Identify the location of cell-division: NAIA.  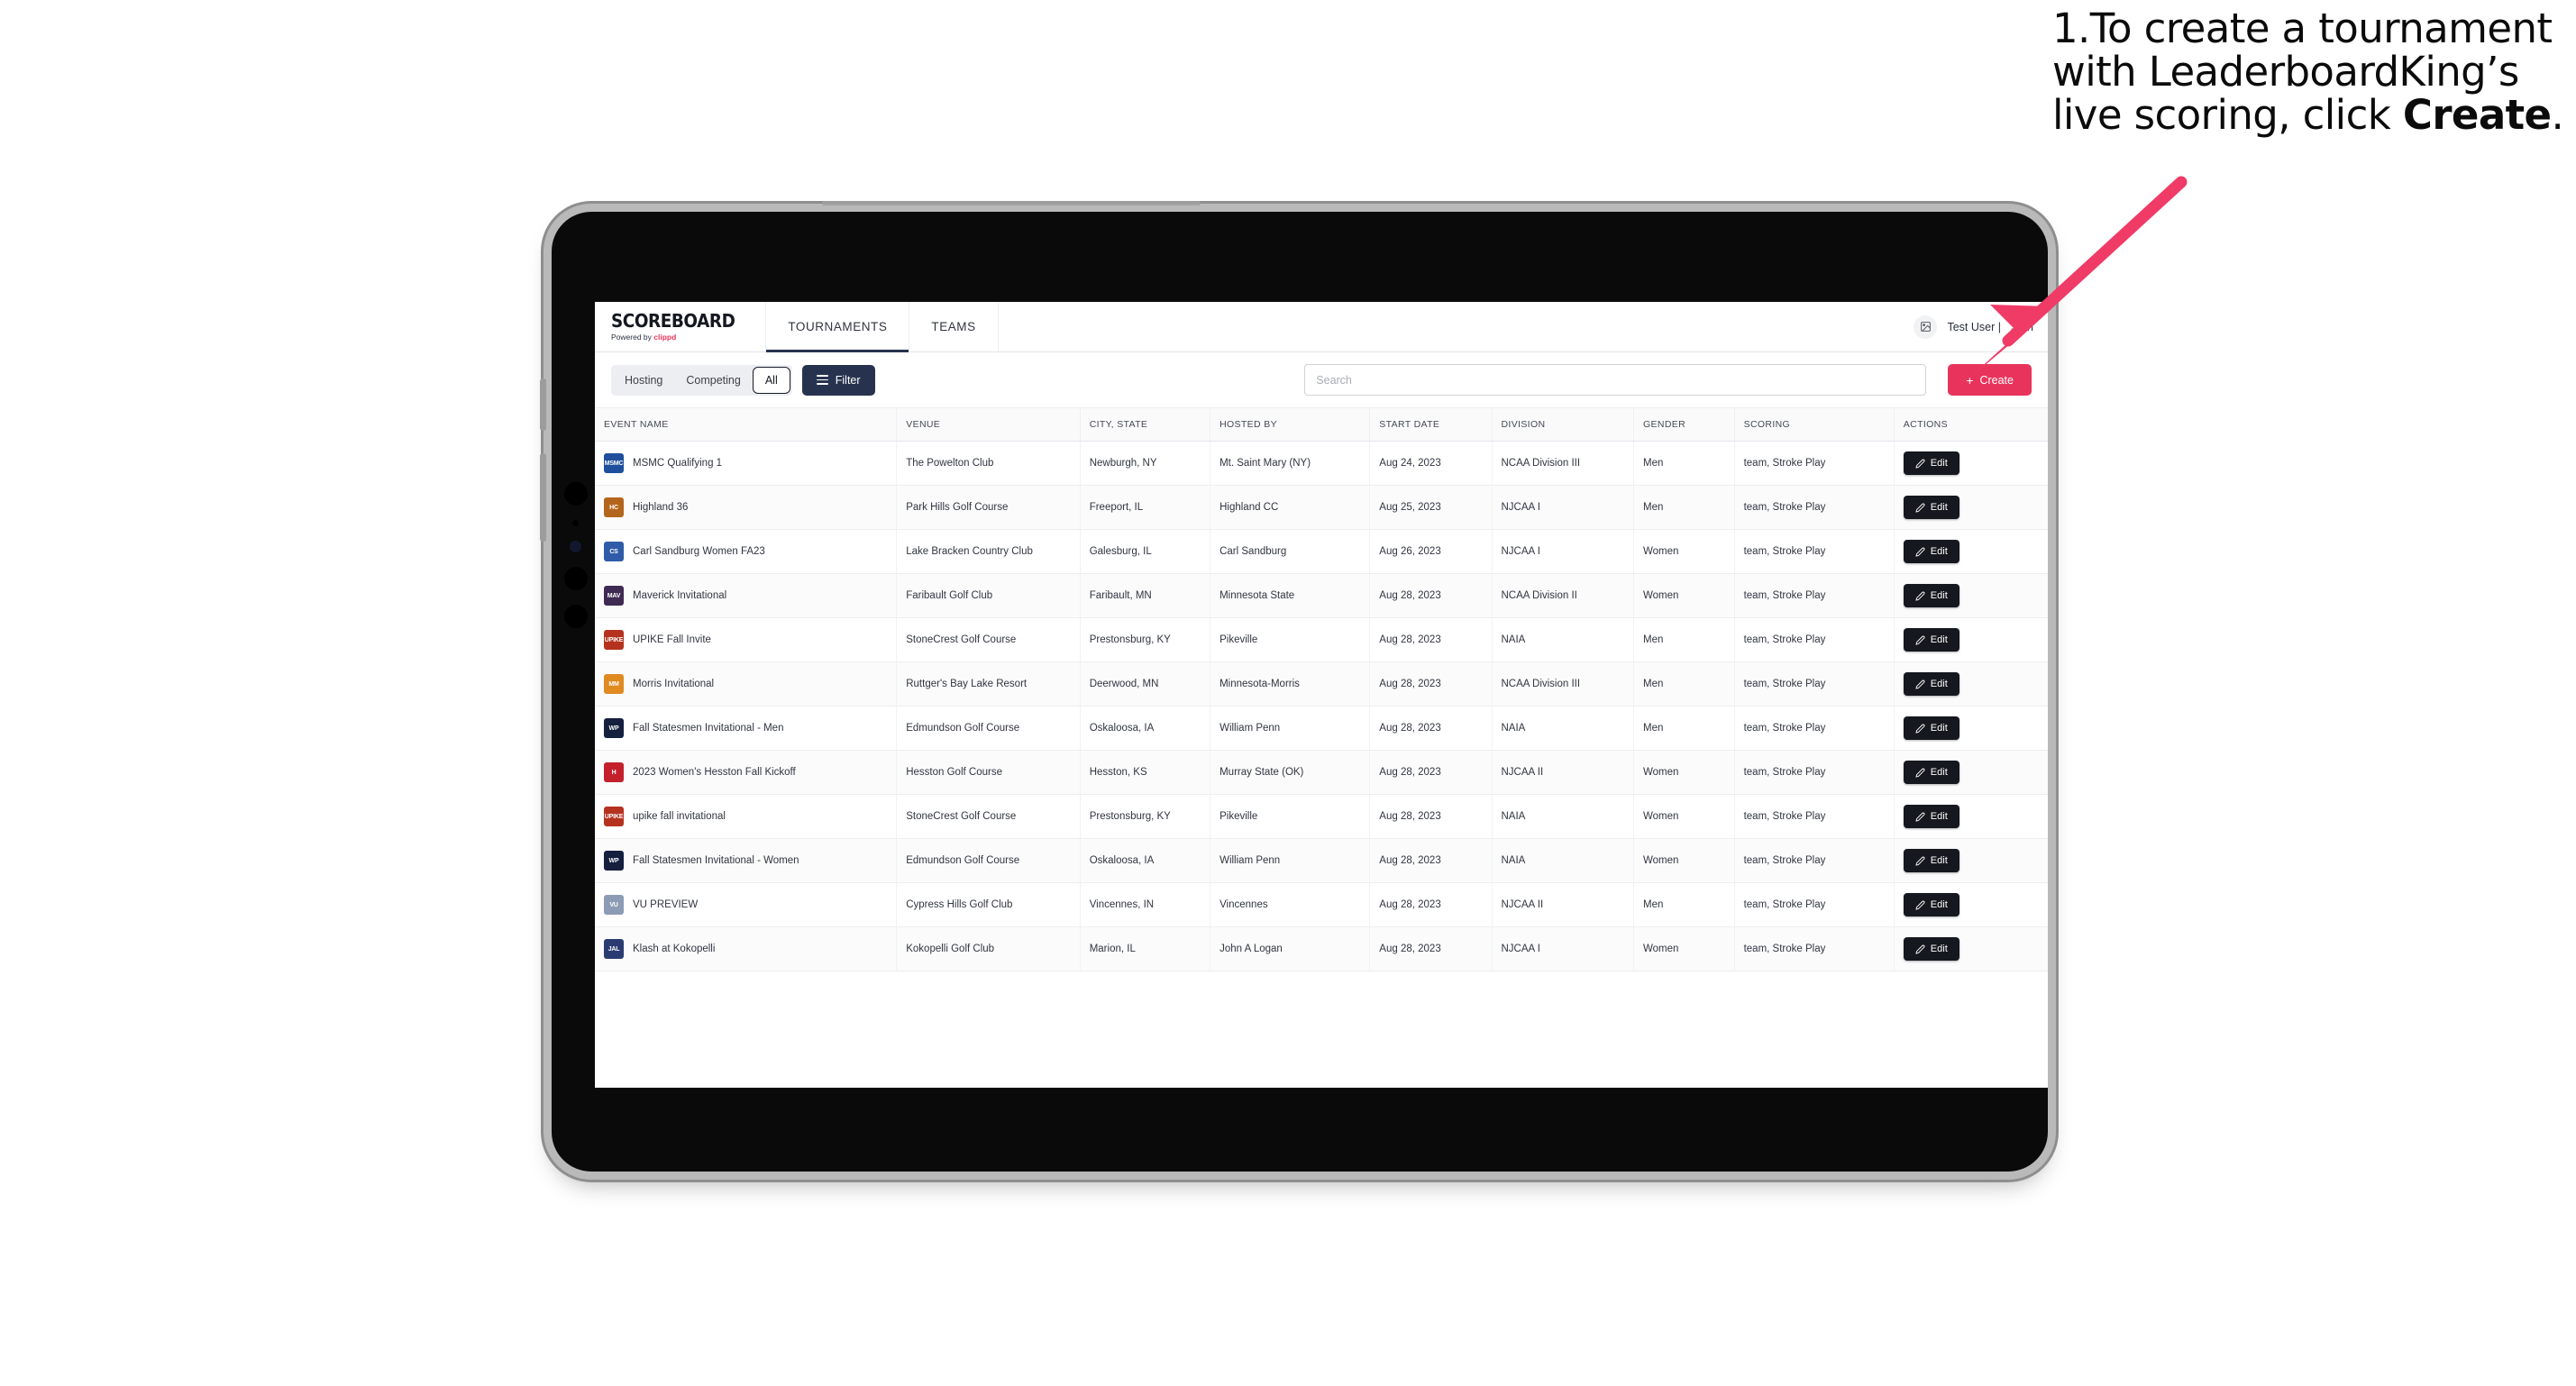
(1563, 860).